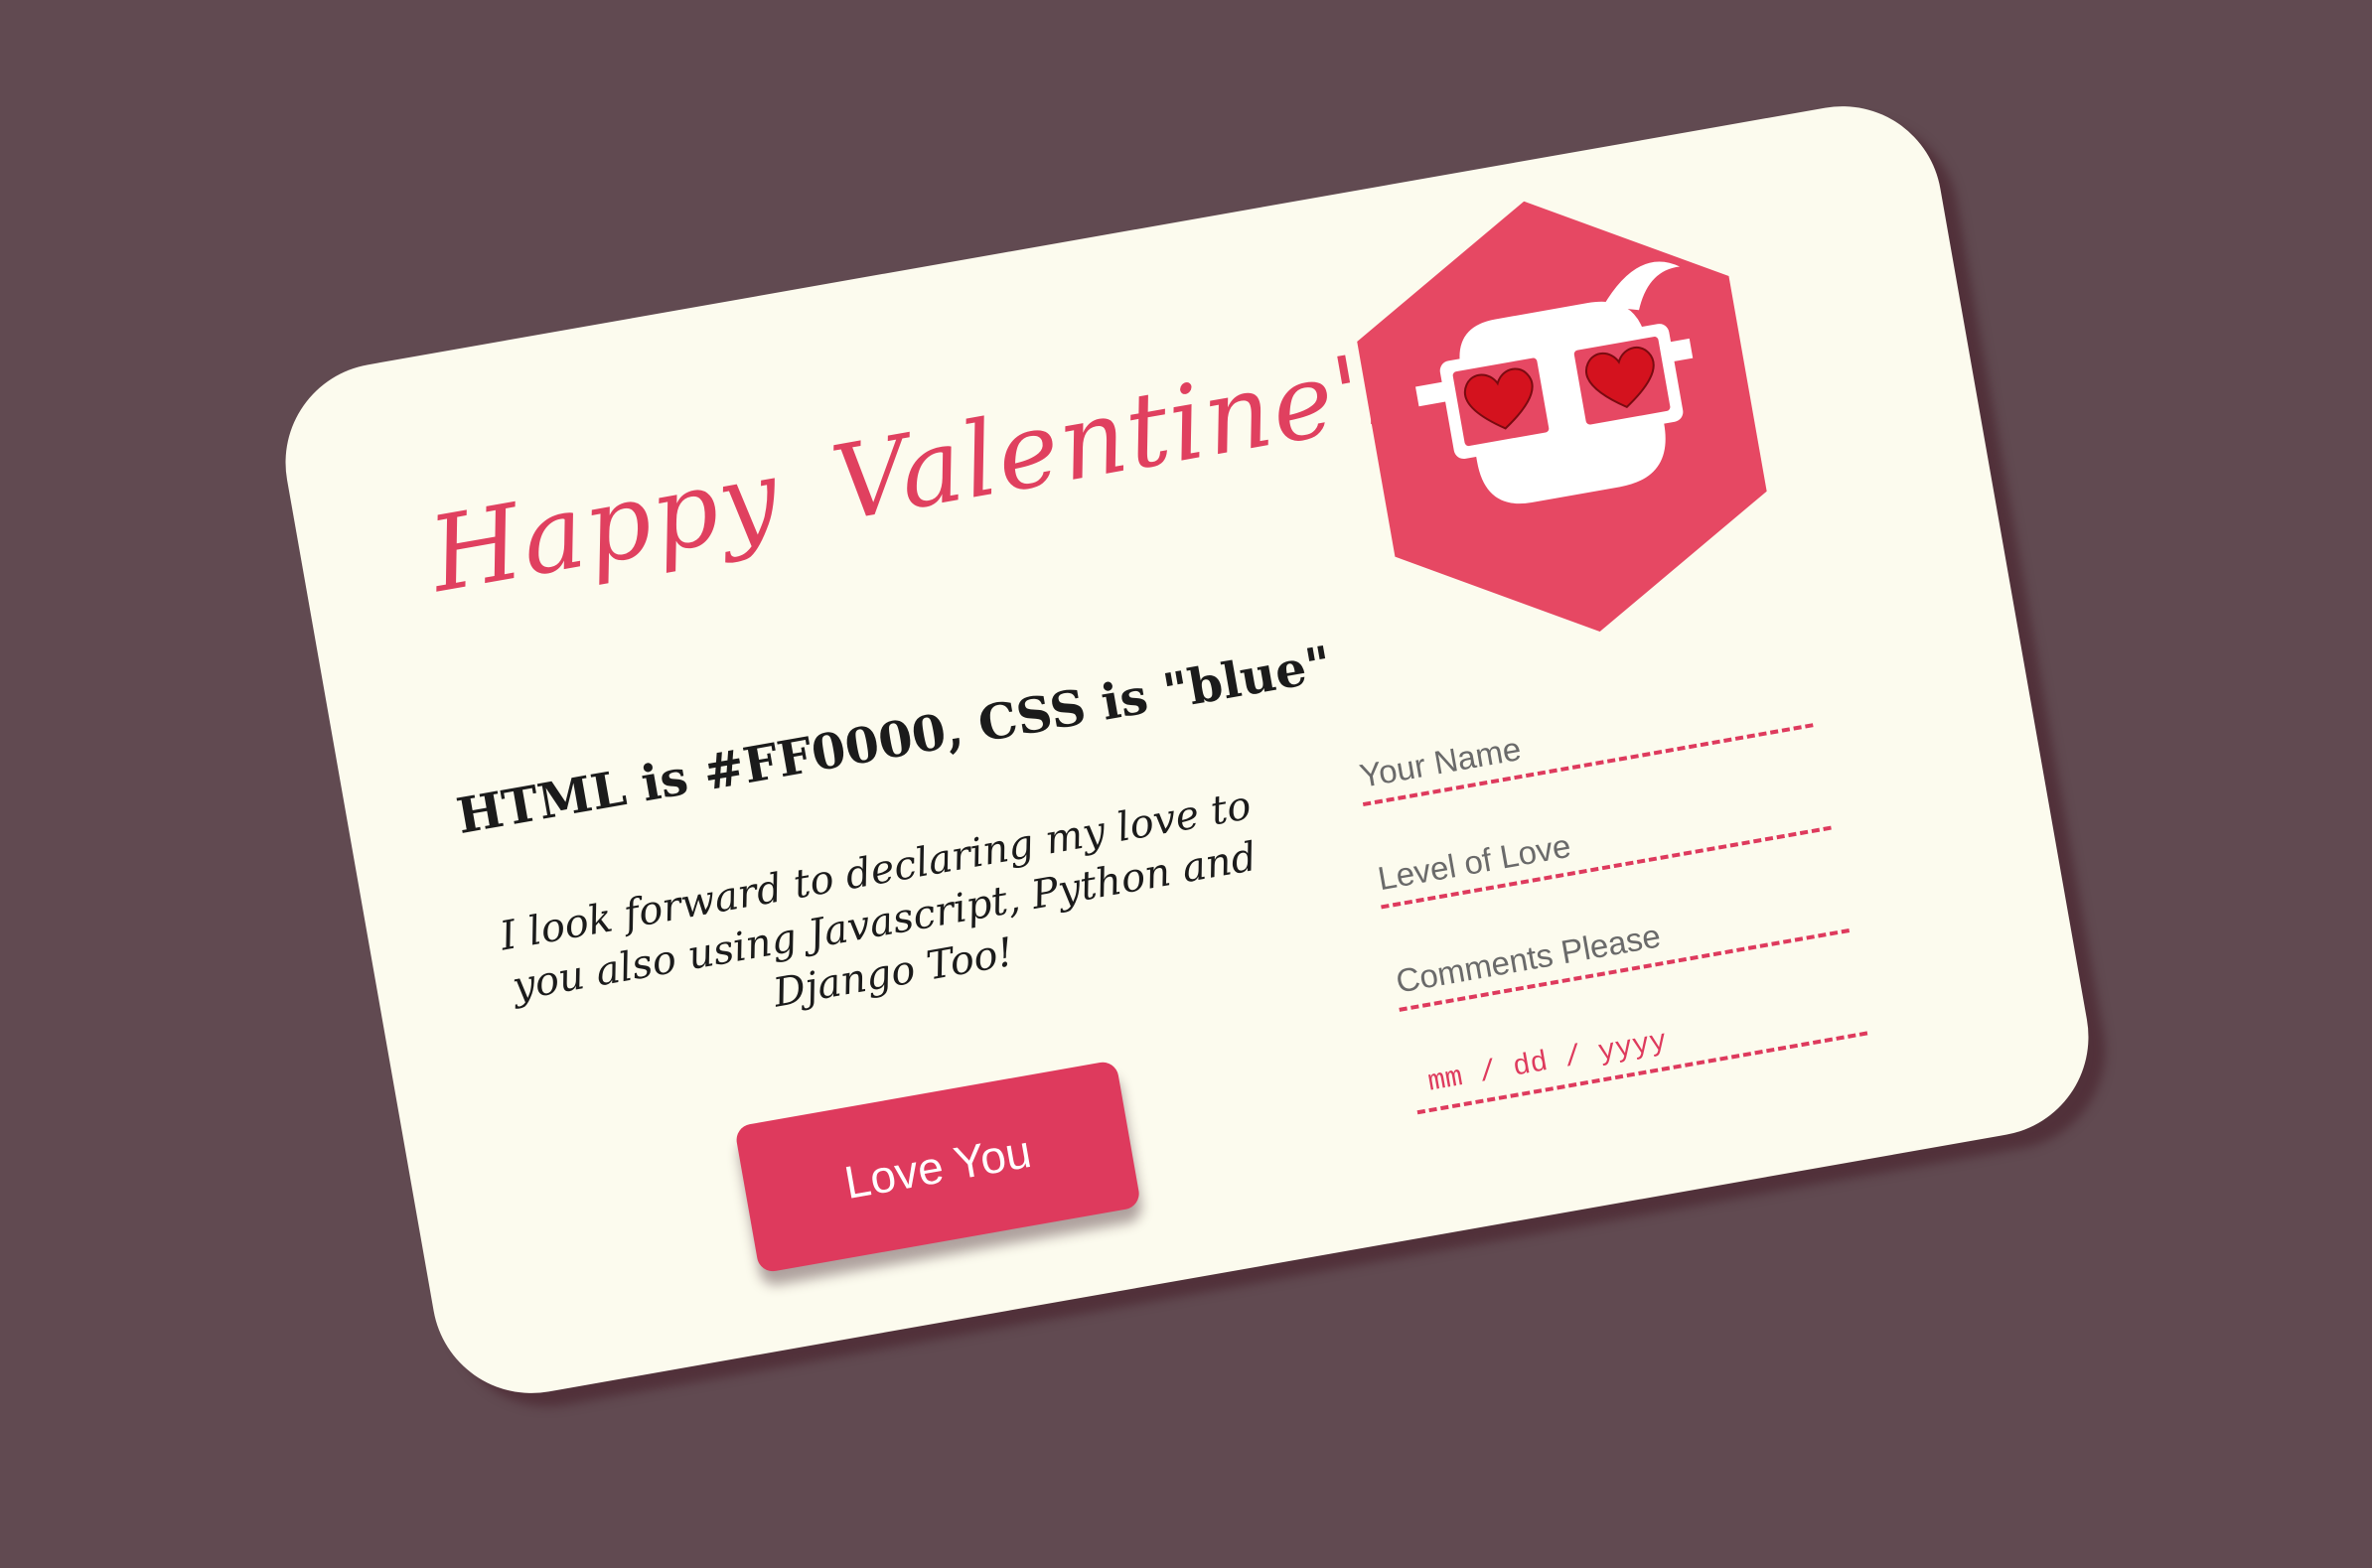 The image size is (2372, 1568). I want to click on love-form, so click(1616, 920).